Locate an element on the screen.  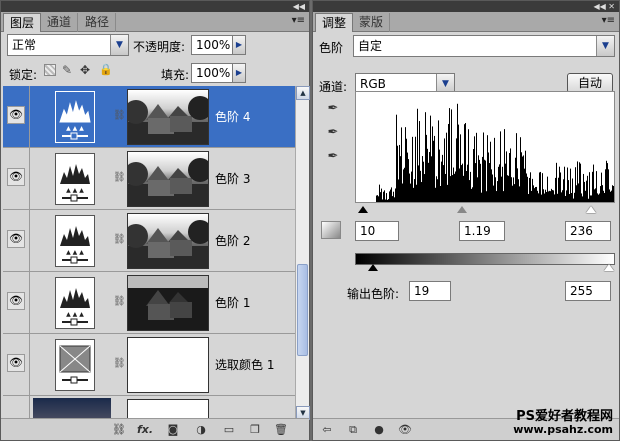
layer-row is located at coordinates (149, 408).